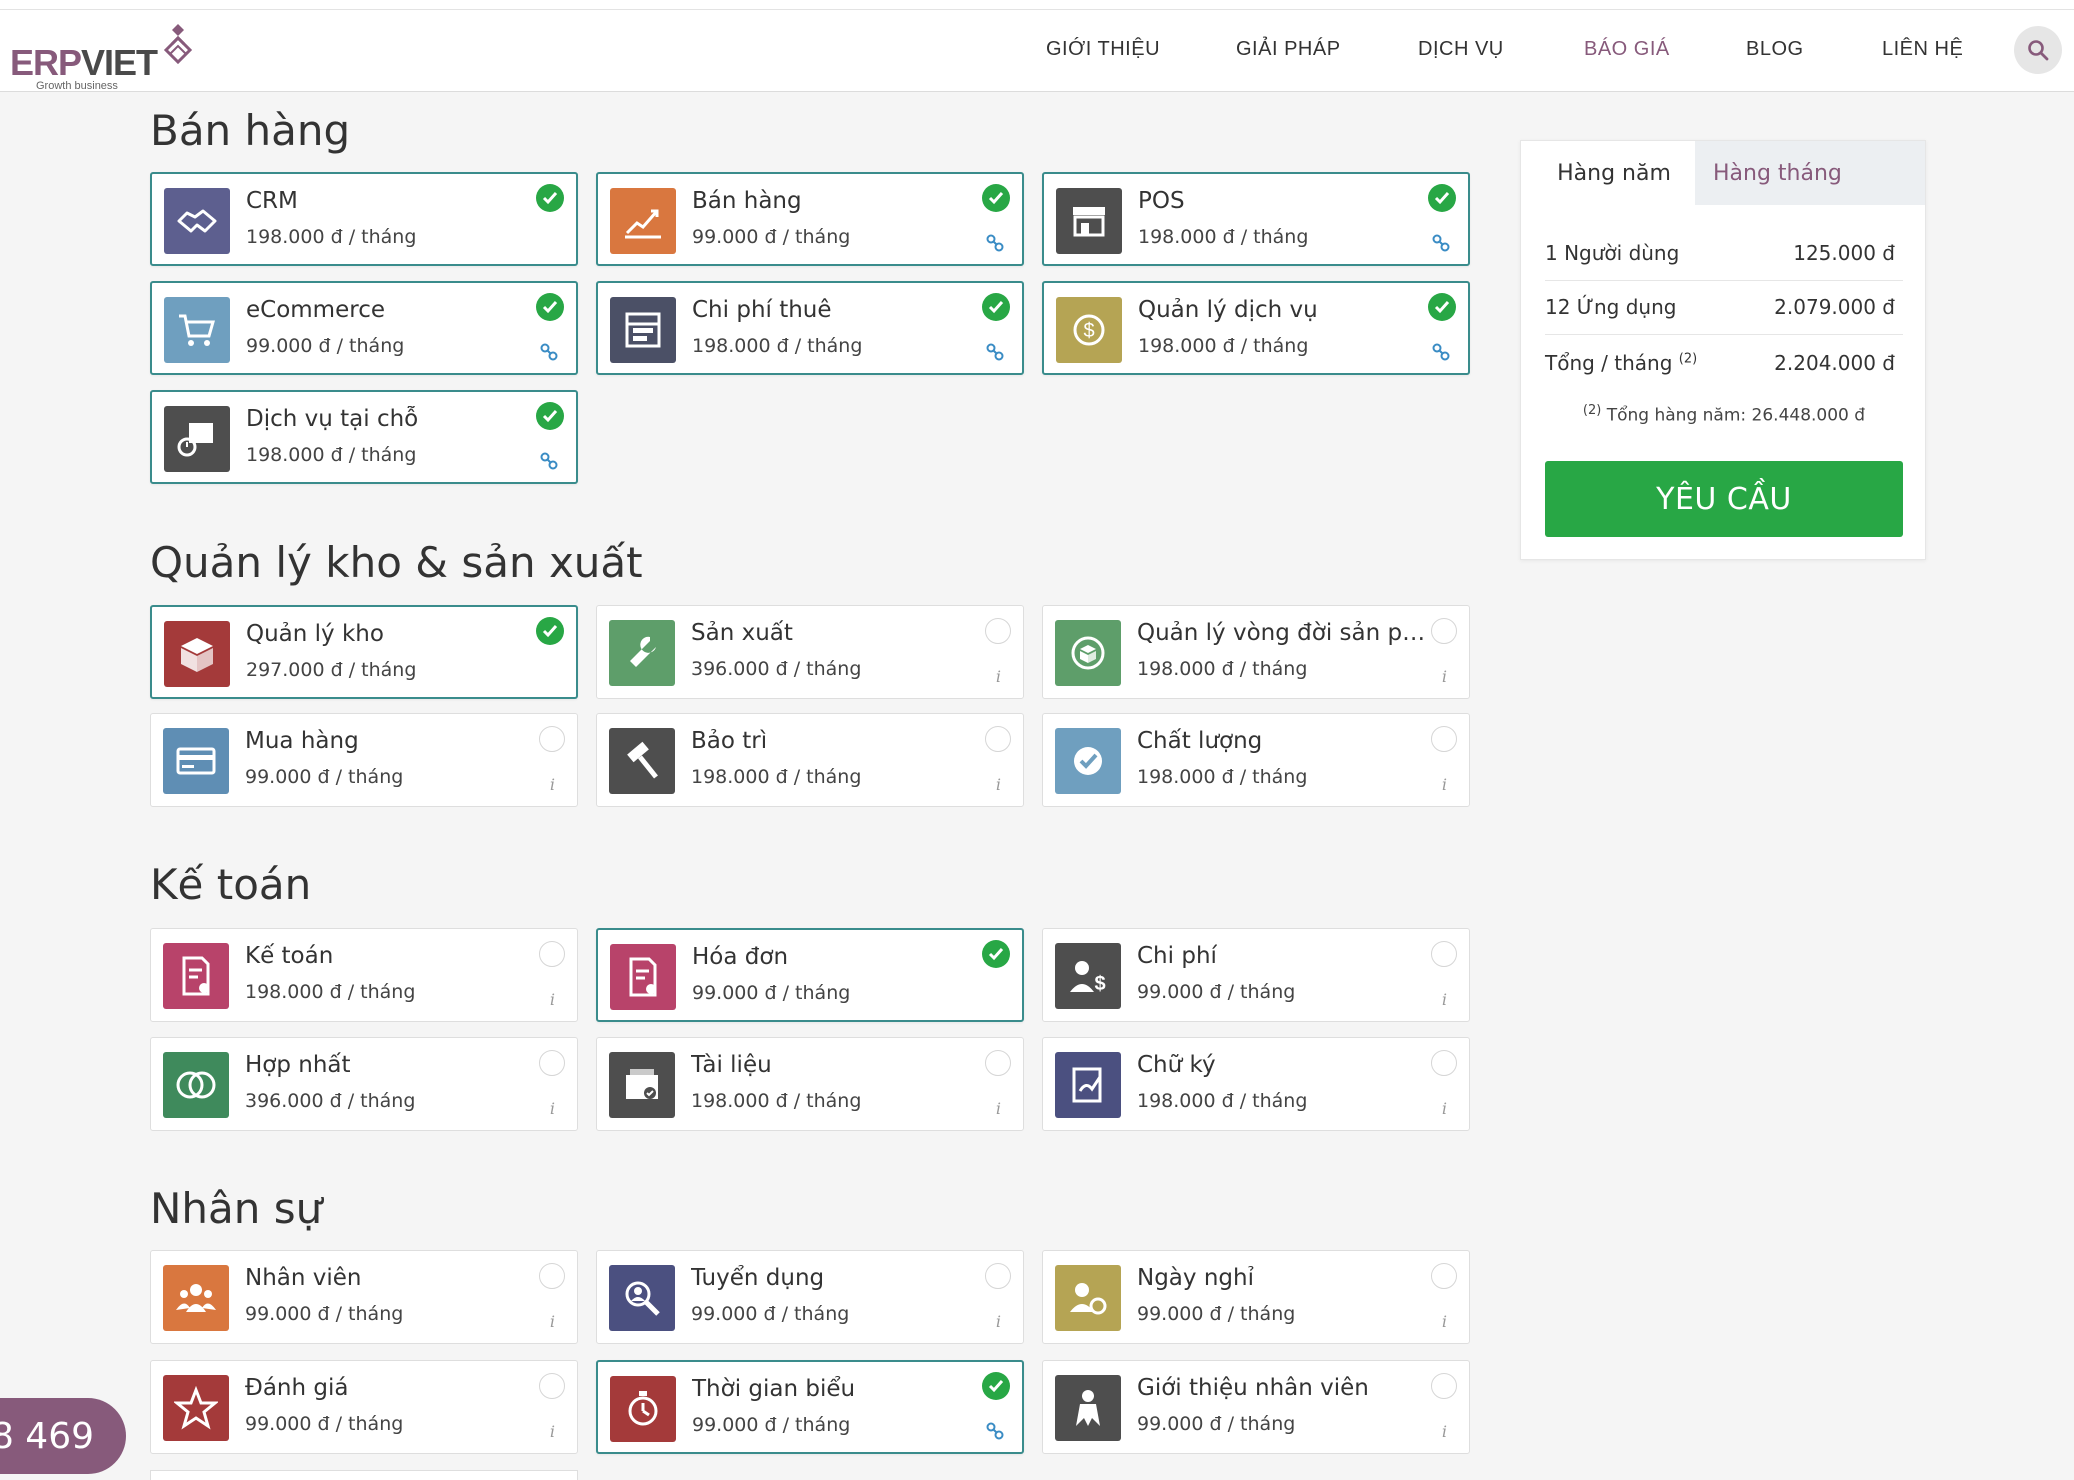 Image resolution: width=2074 pixels, height=1480 pixels. What do you see at coordinates (1089, 221) in the screenshot?
I see `shop-icon` at bounding box center [1089, 221].